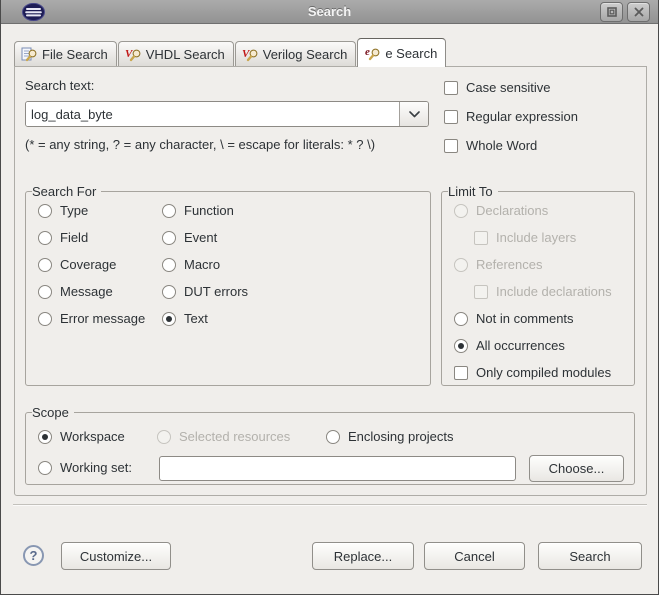 The width and height of the screenshot is (659, 595). Describe the element at coordinates (372, 53) in the screenshot. I see `e-search-icon: e` at that location.